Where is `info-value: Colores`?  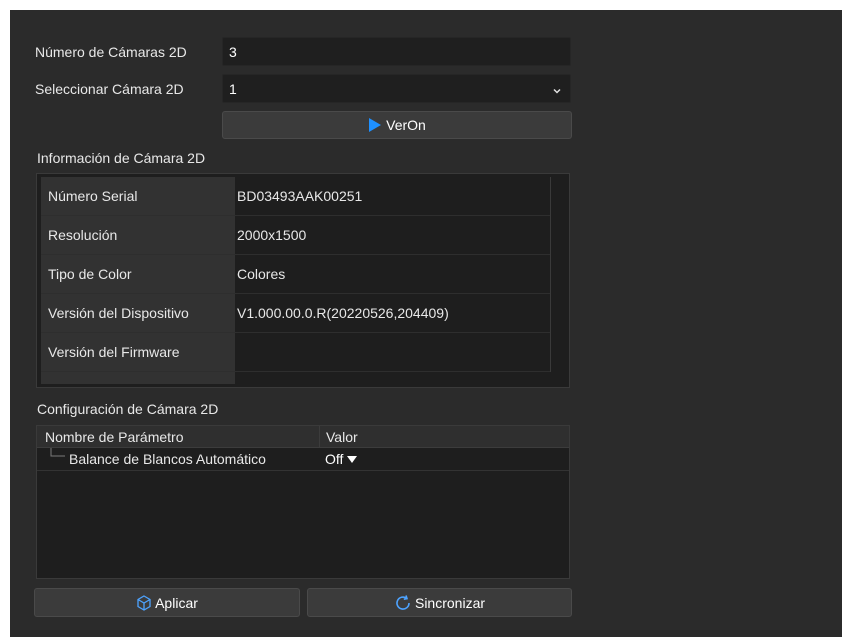
info-value: Colores is located at coordinates (261, 274).